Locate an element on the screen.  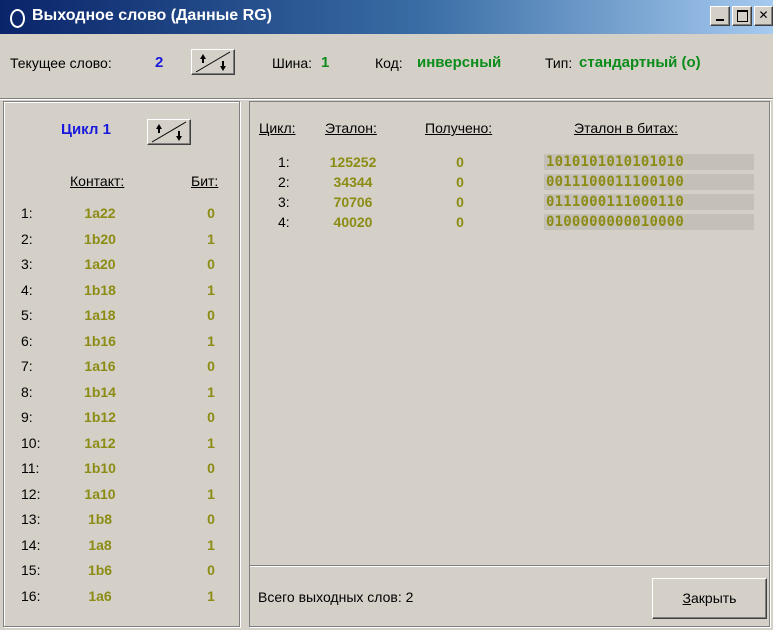
close-icon: ✕ is located at coordinates (763, 15).